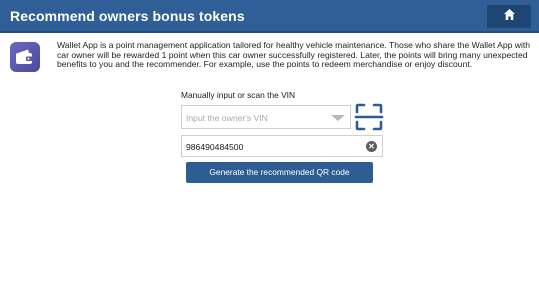  I want to click on home-button, so click(509, 16).